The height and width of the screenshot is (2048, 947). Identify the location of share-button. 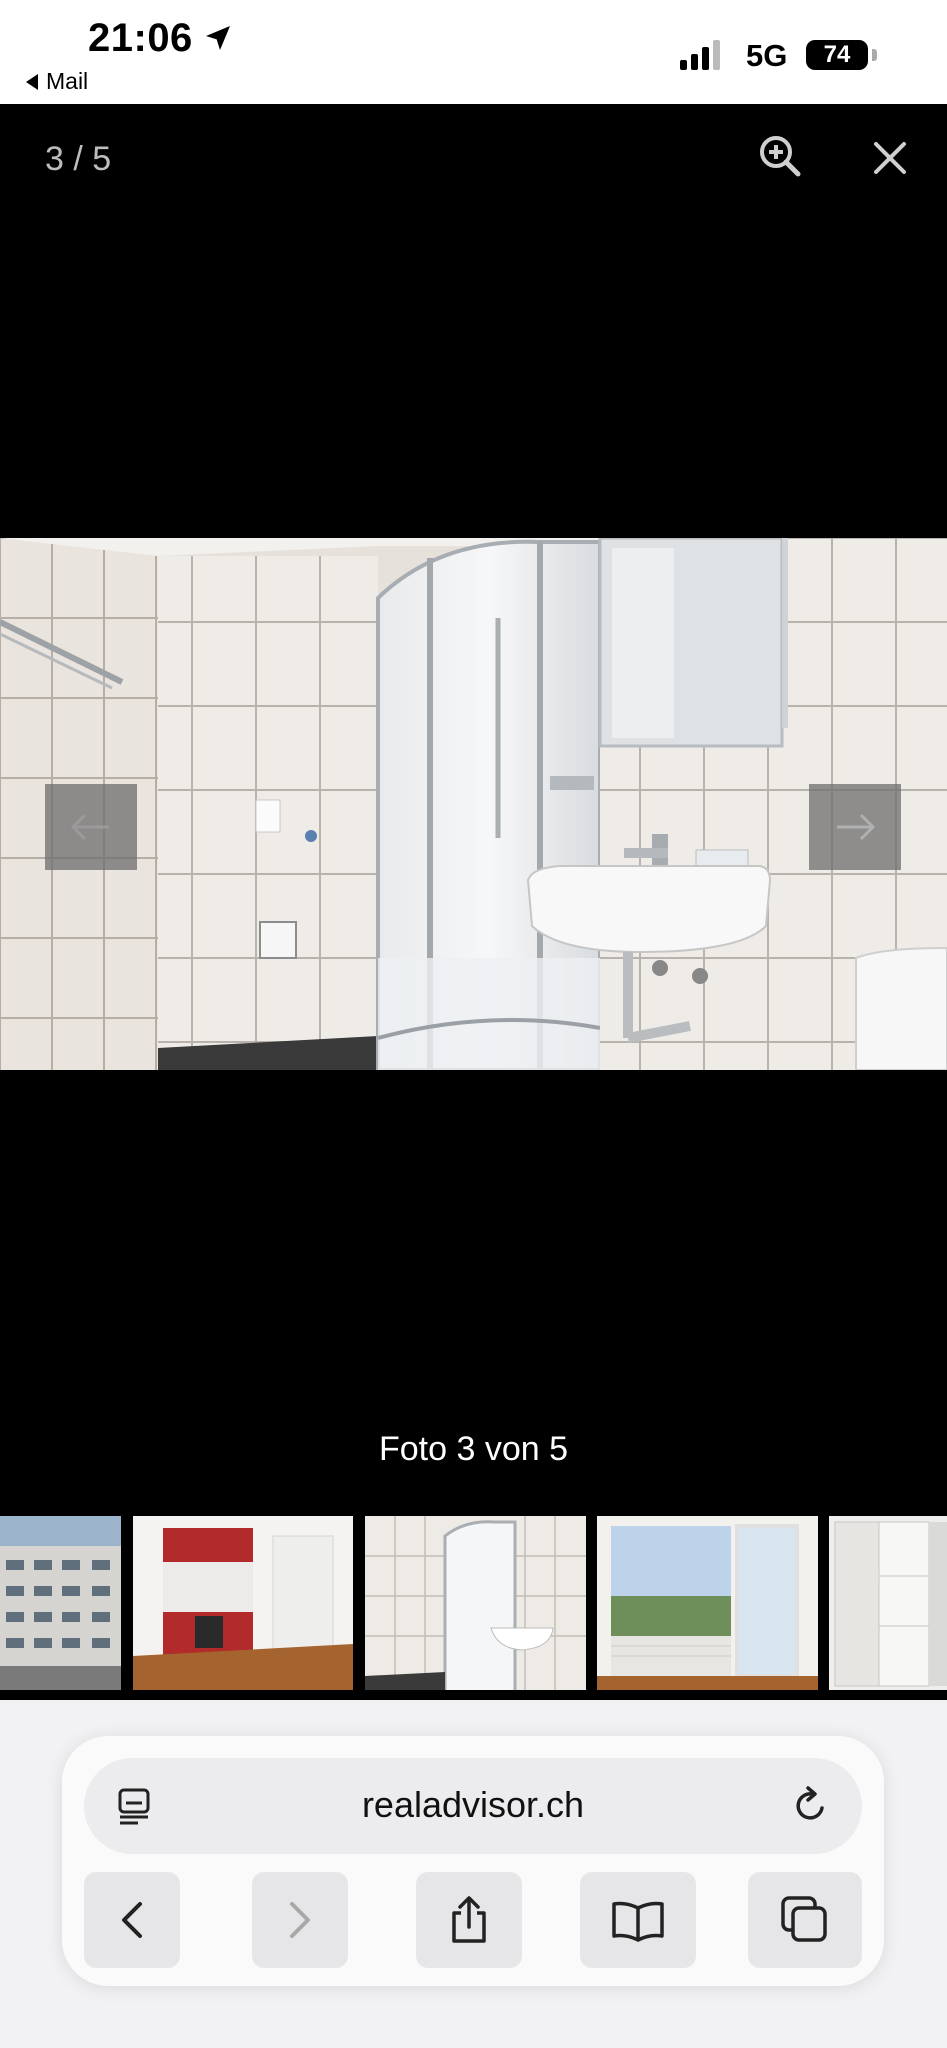
(469, 1920).